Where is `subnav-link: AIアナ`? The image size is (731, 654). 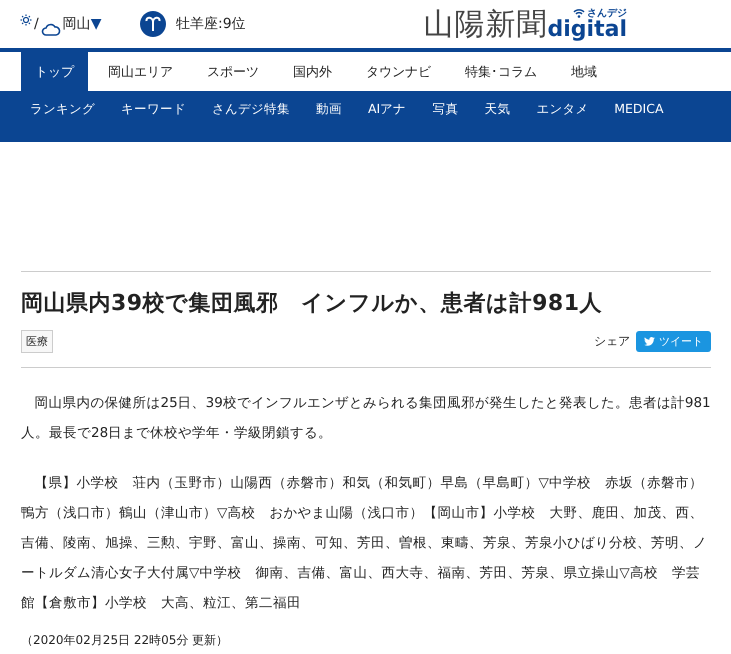
subnav-link: AIアナ is located at coordinates (387, 109).